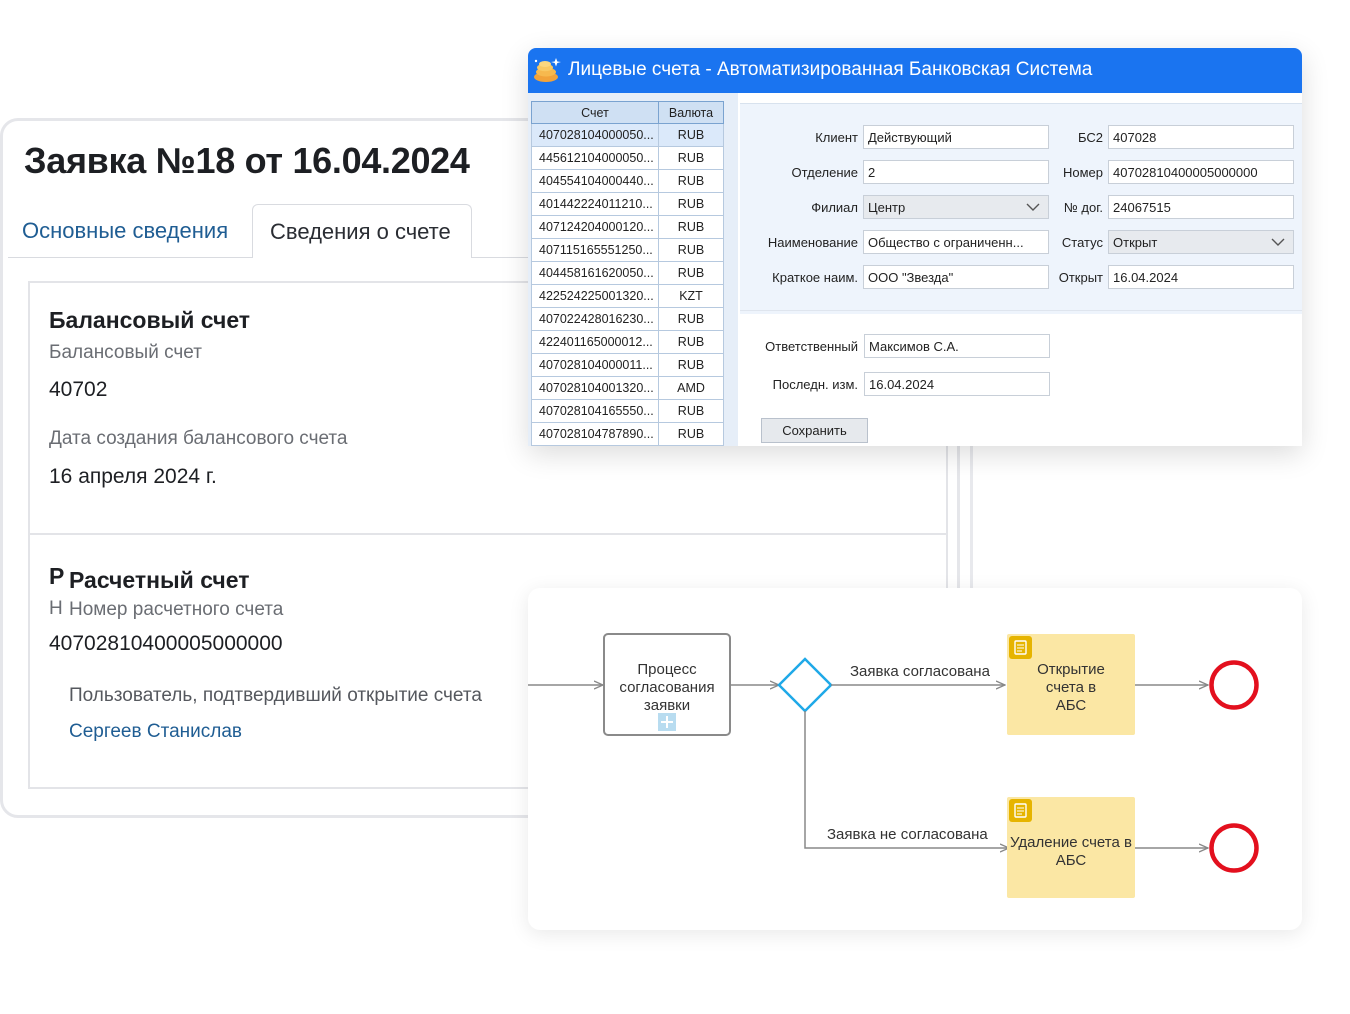 This screenshot has width=1350, height=1014. I want to click on save-button: Сохранить, so click(814, 430).